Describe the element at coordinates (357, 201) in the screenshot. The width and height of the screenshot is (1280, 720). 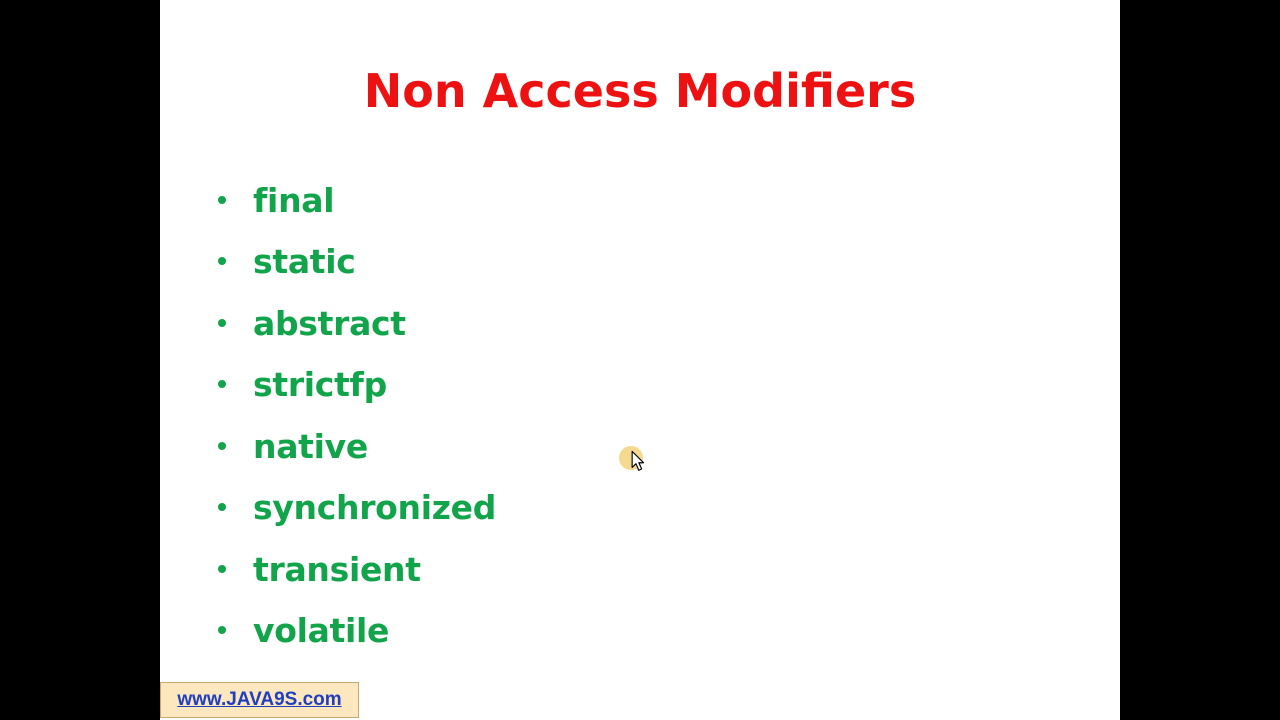
I see `list-item: final` at that location.